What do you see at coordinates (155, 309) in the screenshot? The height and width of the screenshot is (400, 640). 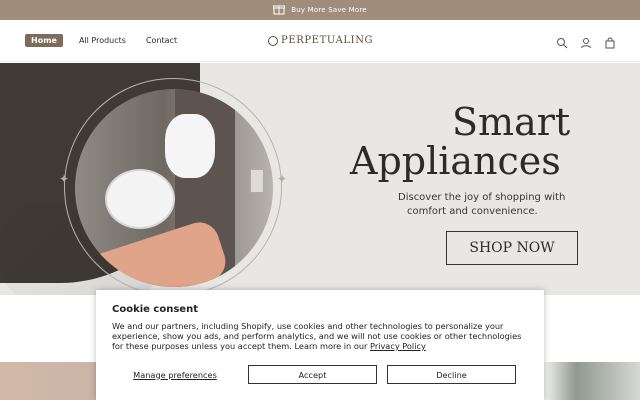 I see `cookie-title: Cookie consent` at bounding box center [155, 309].